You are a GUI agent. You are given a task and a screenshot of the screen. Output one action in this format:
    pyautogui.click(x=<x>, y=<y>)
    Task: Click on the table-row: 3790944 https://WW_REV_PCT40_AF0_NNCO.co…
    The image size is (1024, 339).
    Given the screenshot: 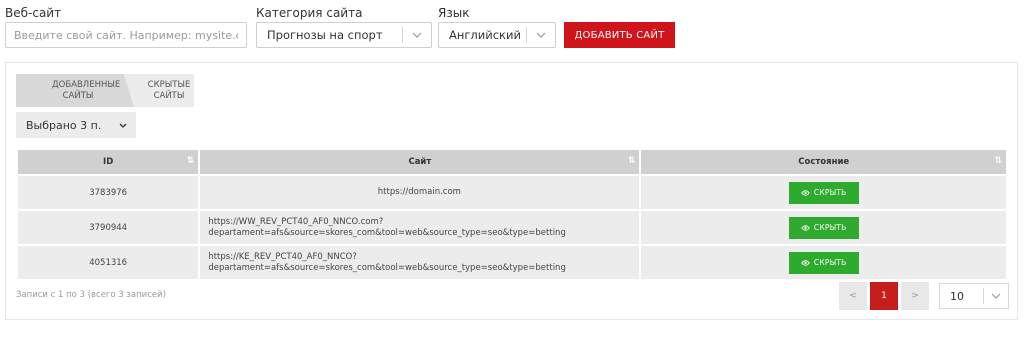 What is the action you would take?
    pyautogui.click(x=512, y=227)
    